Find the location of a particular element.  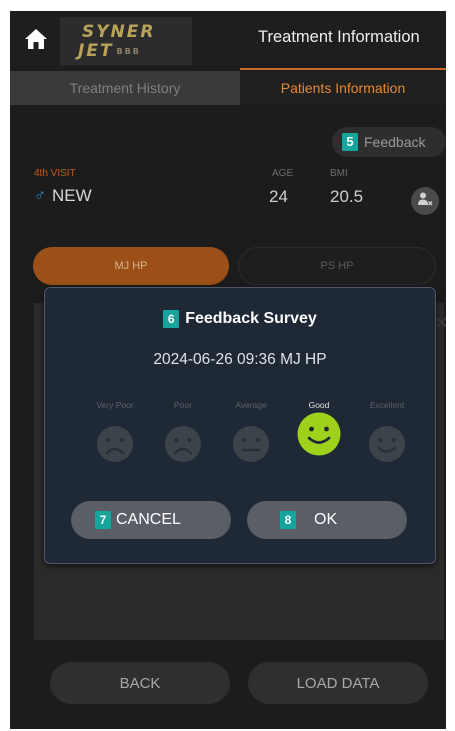

visit-value: NEW is located at coordinates (72, 195).